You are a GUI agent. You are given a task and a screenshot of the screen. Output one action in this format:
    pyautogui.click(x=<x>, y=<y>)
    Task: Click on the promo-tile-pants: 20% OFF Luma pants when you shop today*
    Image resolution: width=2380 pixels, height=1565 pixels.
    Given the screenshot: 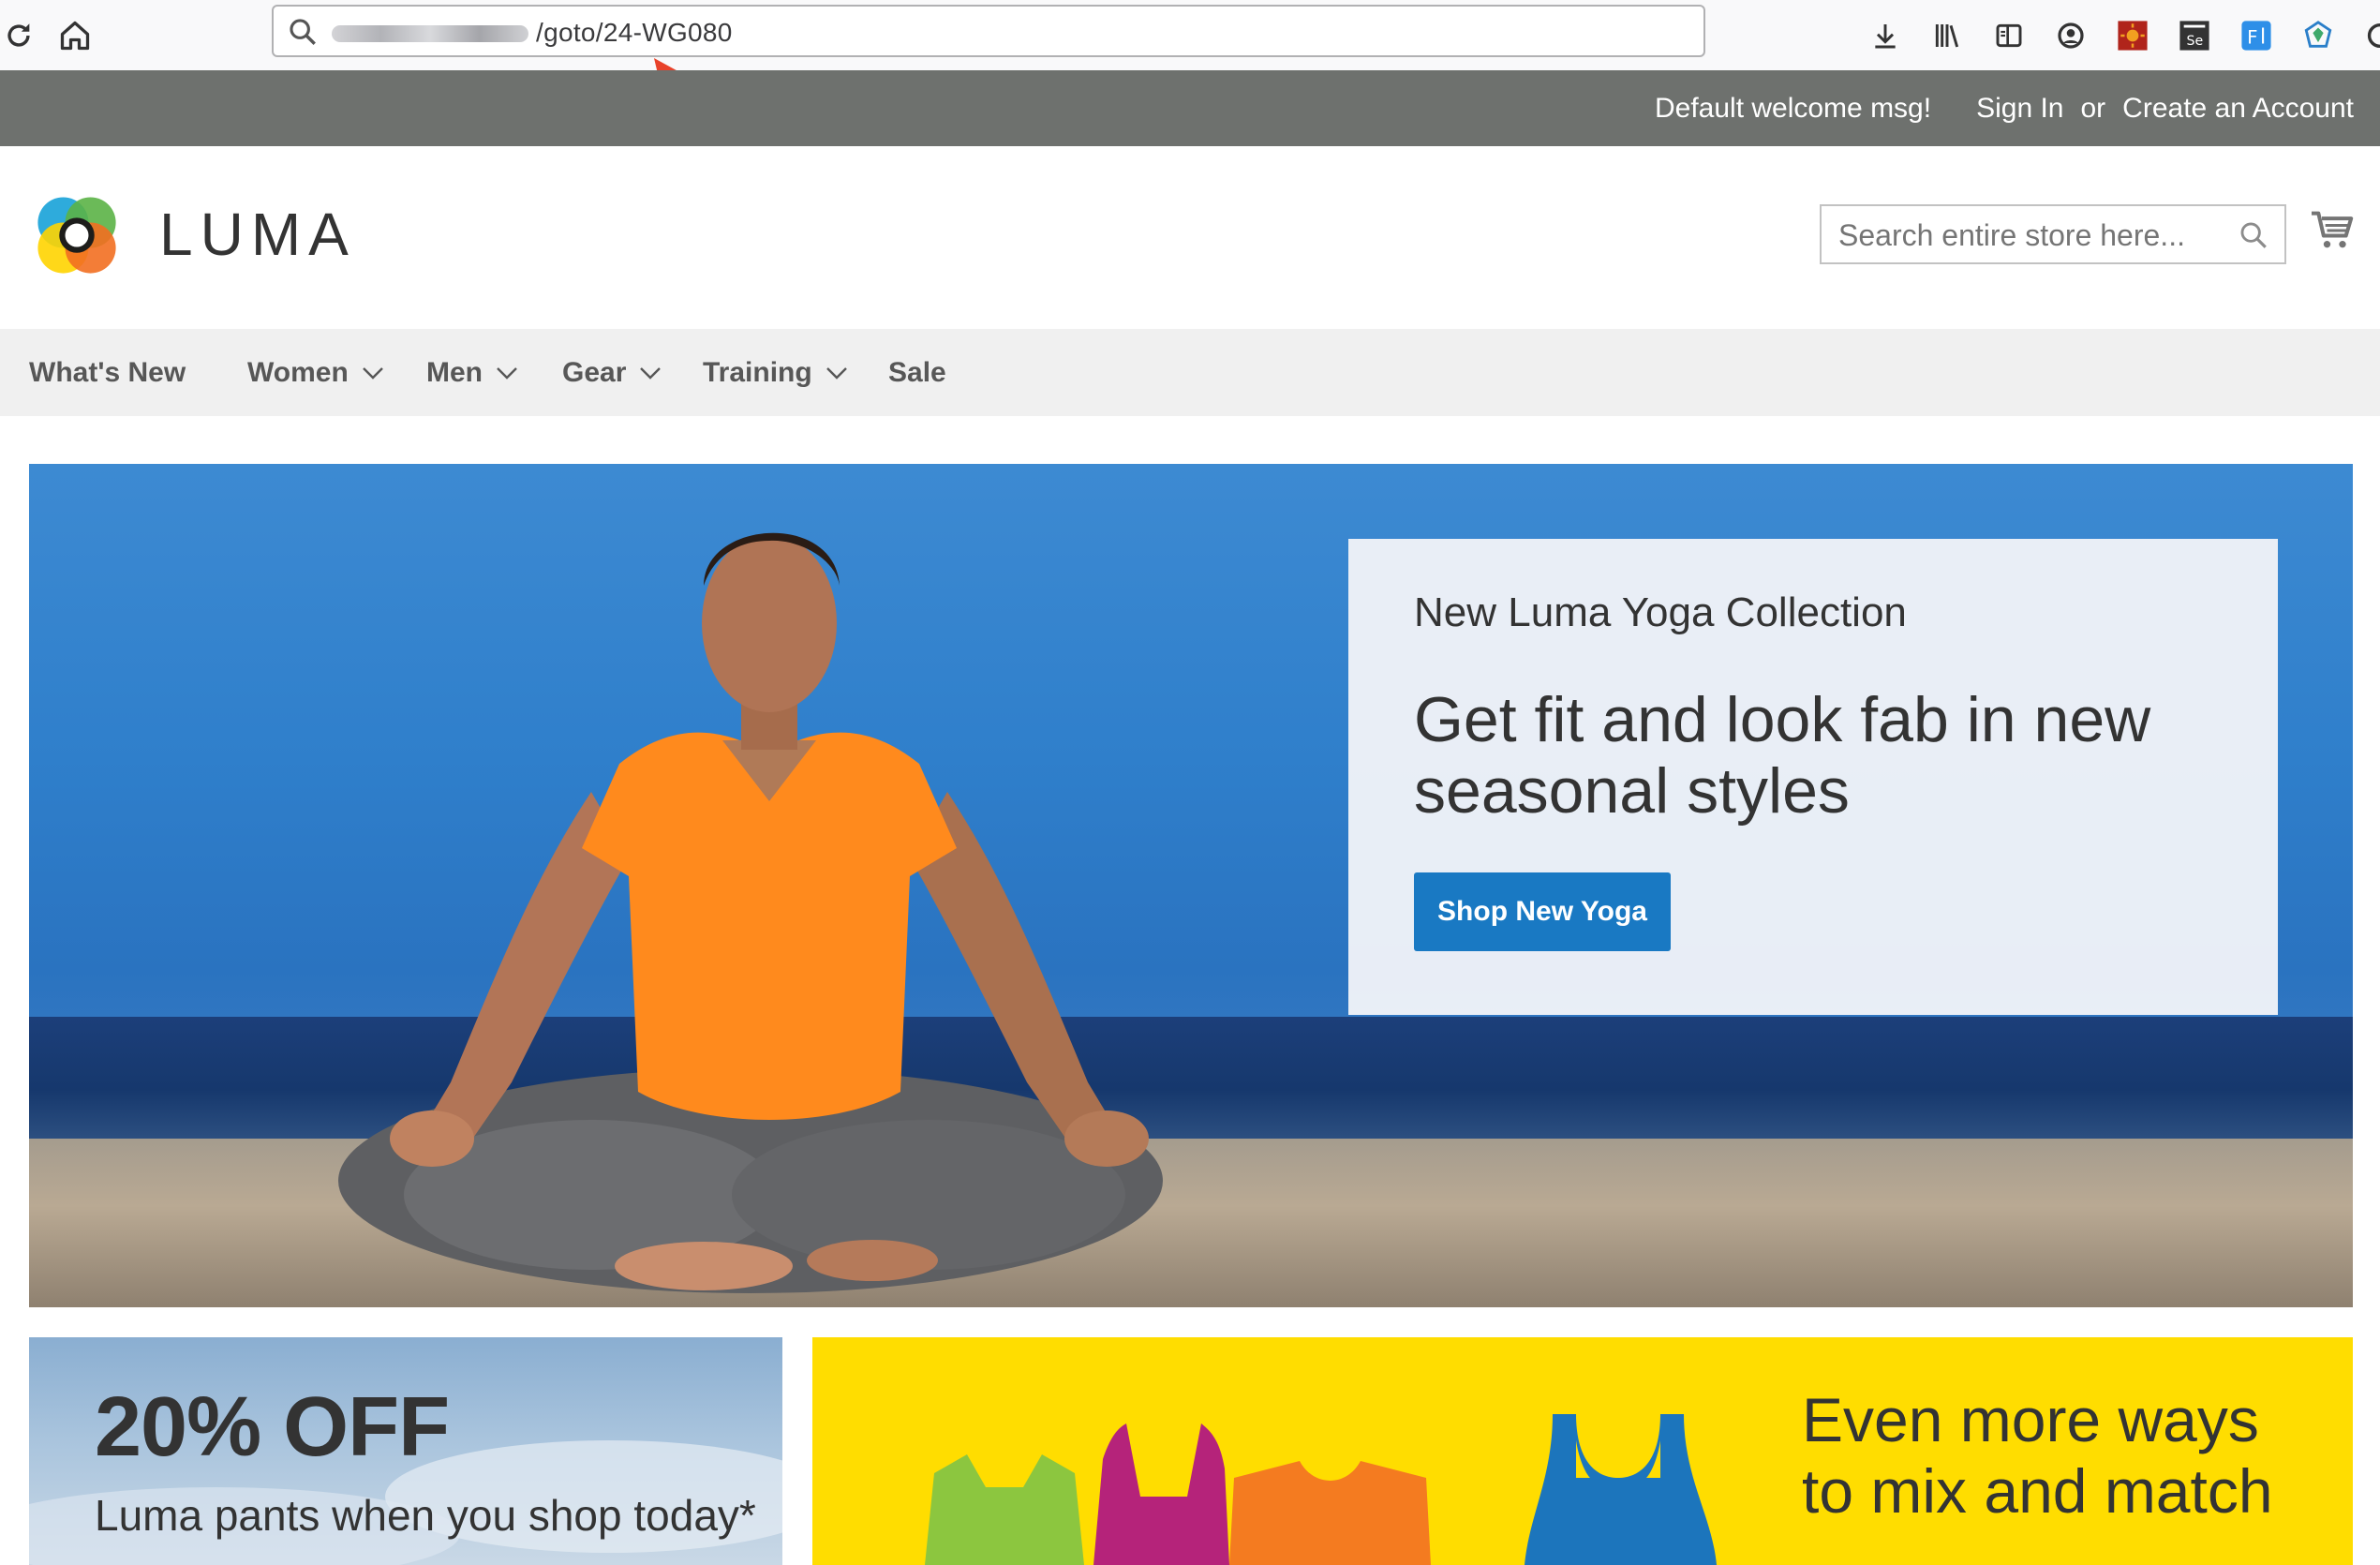 What is the action you would take?
    pyautogui.click(x=405, y=1451)
    